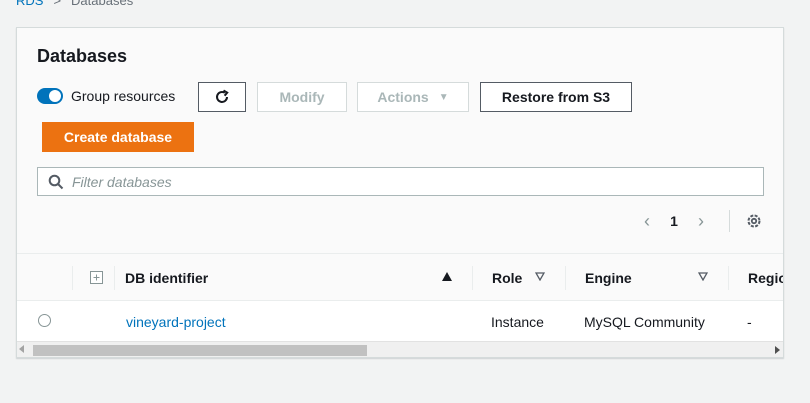  I want to click on refresh-icon, so click(222, 96).